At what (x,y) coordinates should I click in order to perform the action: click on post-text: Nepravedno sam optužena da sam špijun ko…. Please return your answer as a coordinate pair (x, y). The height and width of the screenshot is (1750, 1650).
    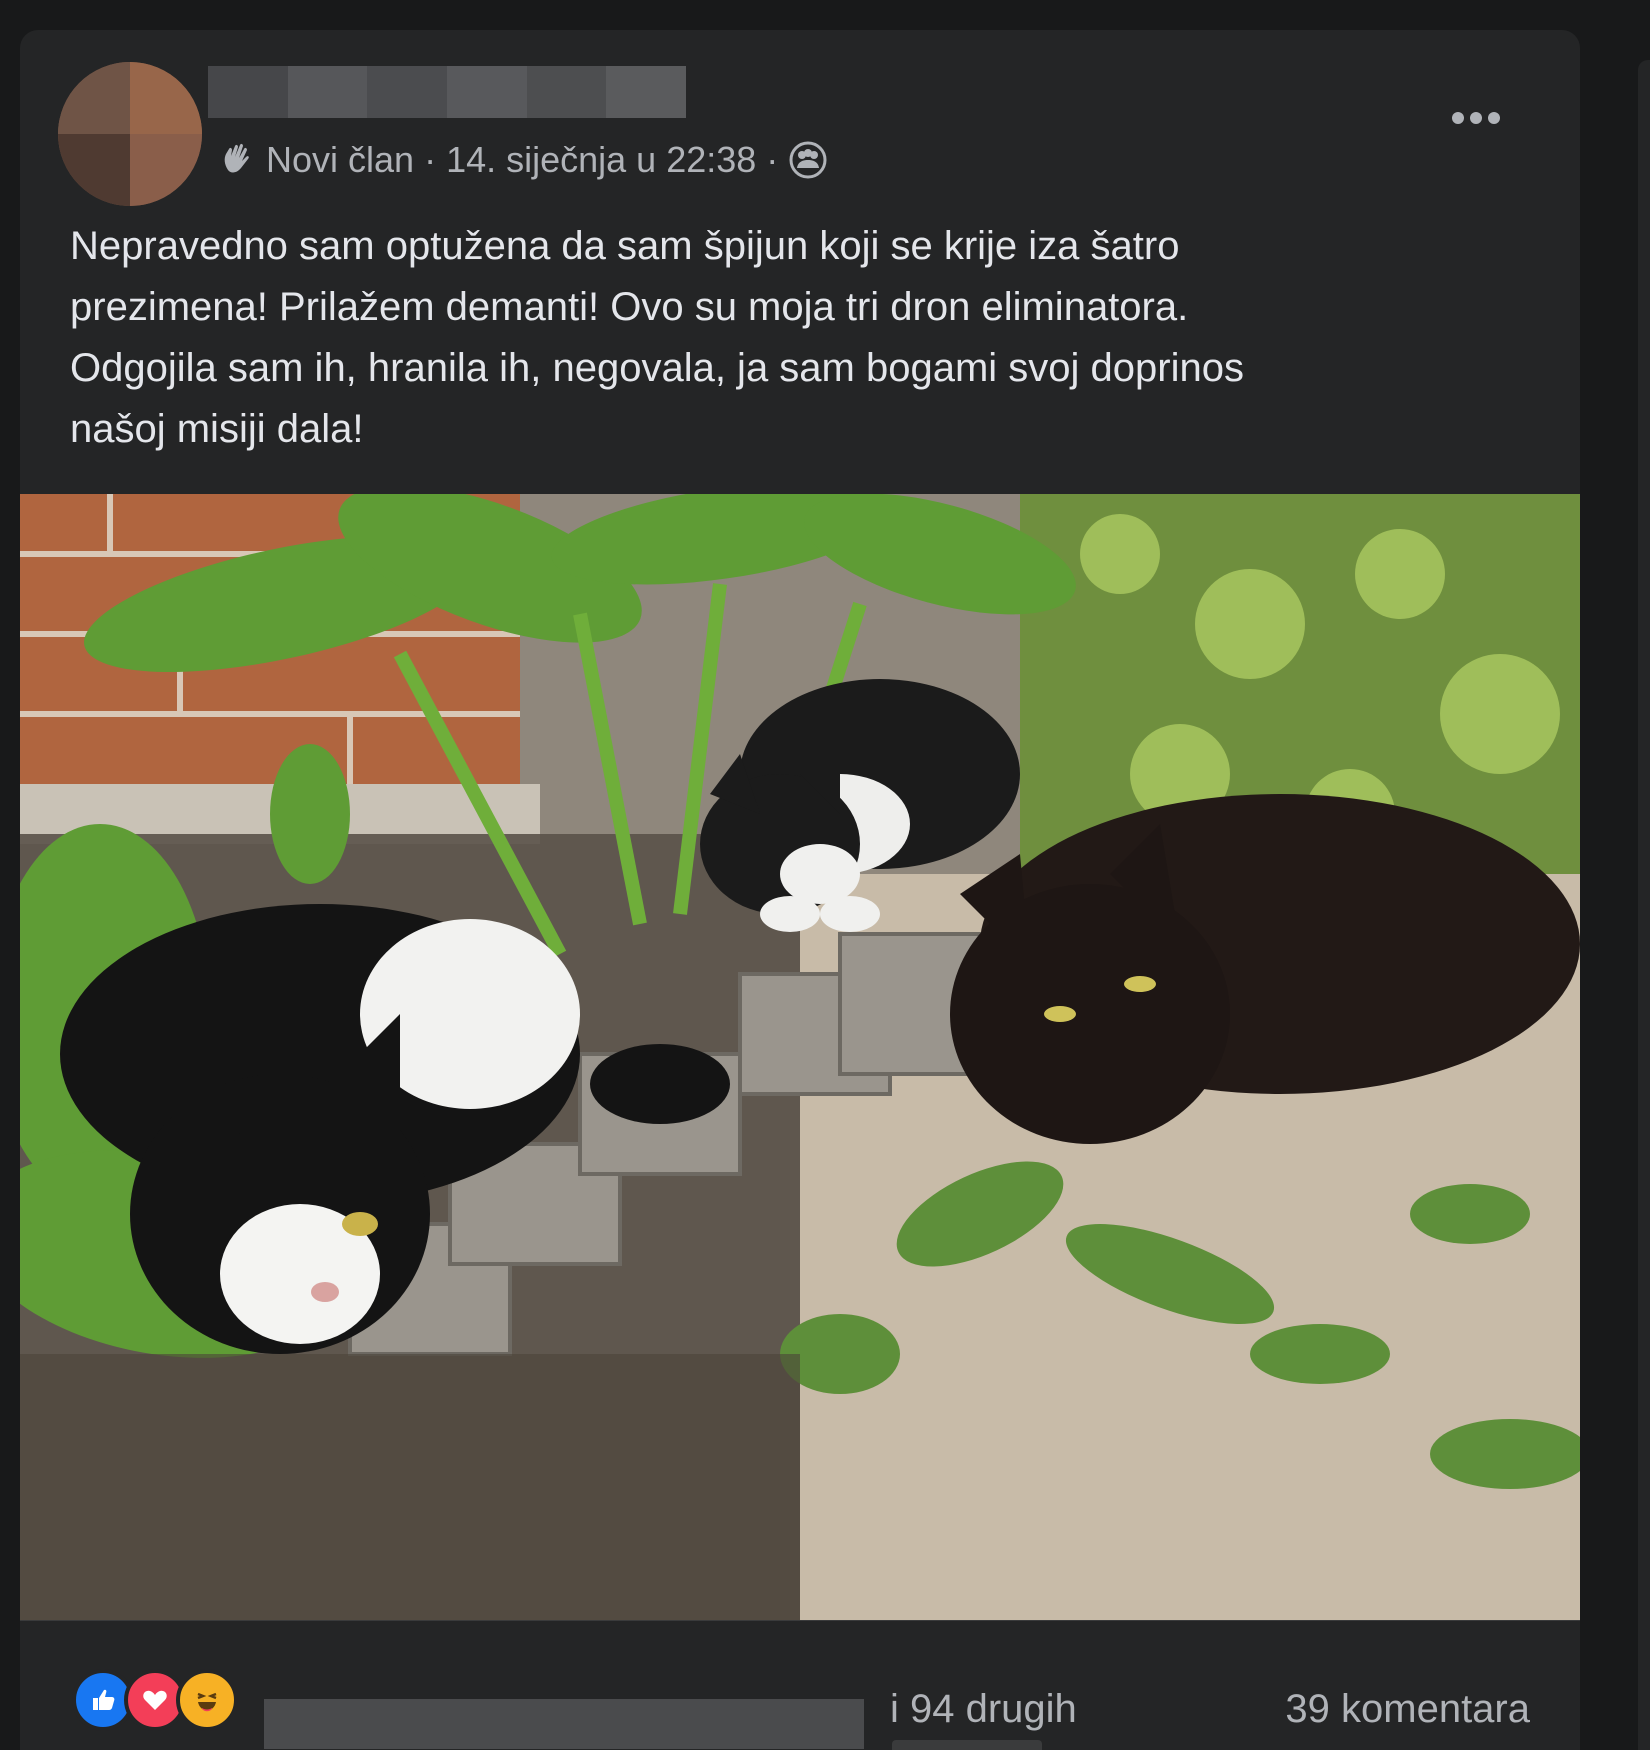
    Looking at the image, I should click on (657, 337).